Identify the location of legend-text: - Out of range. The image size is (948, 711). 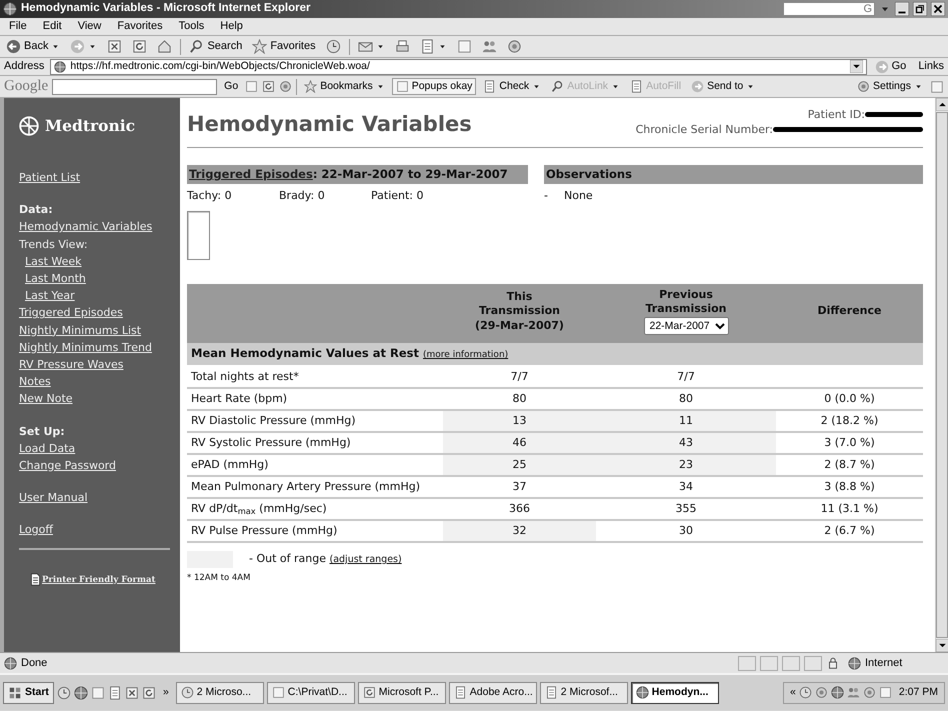
(287, 559).